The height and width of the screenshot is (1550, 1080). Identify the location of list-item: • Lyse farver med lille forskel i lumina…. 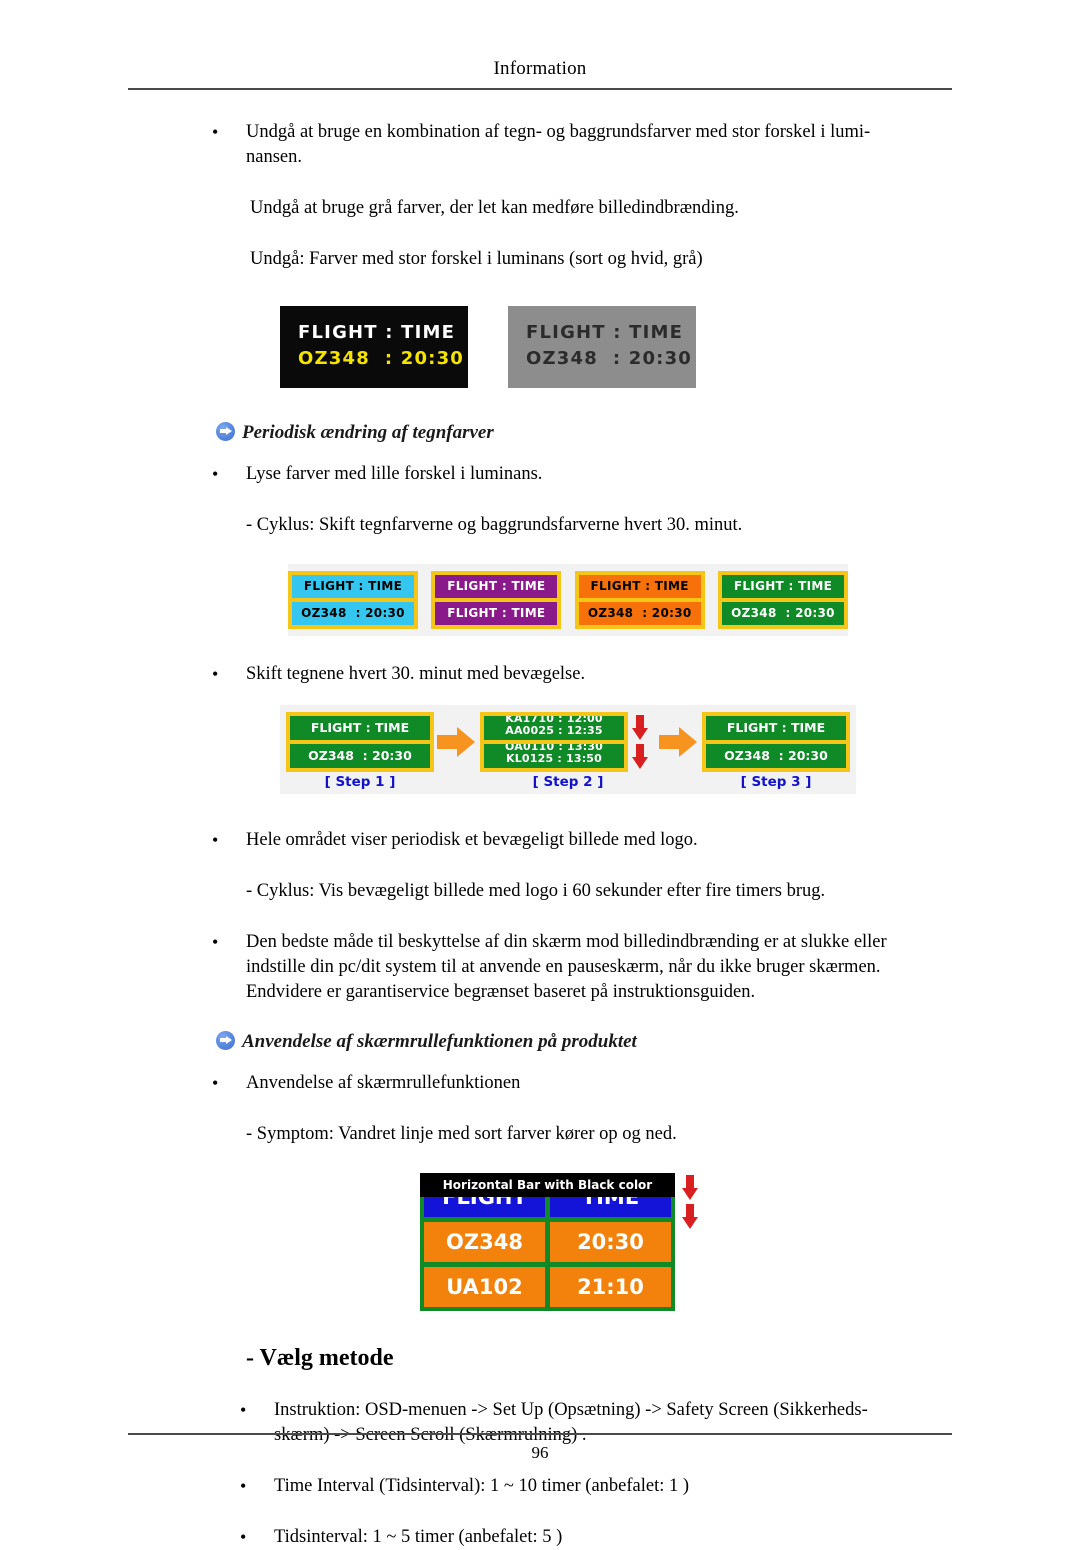
(540, 474).